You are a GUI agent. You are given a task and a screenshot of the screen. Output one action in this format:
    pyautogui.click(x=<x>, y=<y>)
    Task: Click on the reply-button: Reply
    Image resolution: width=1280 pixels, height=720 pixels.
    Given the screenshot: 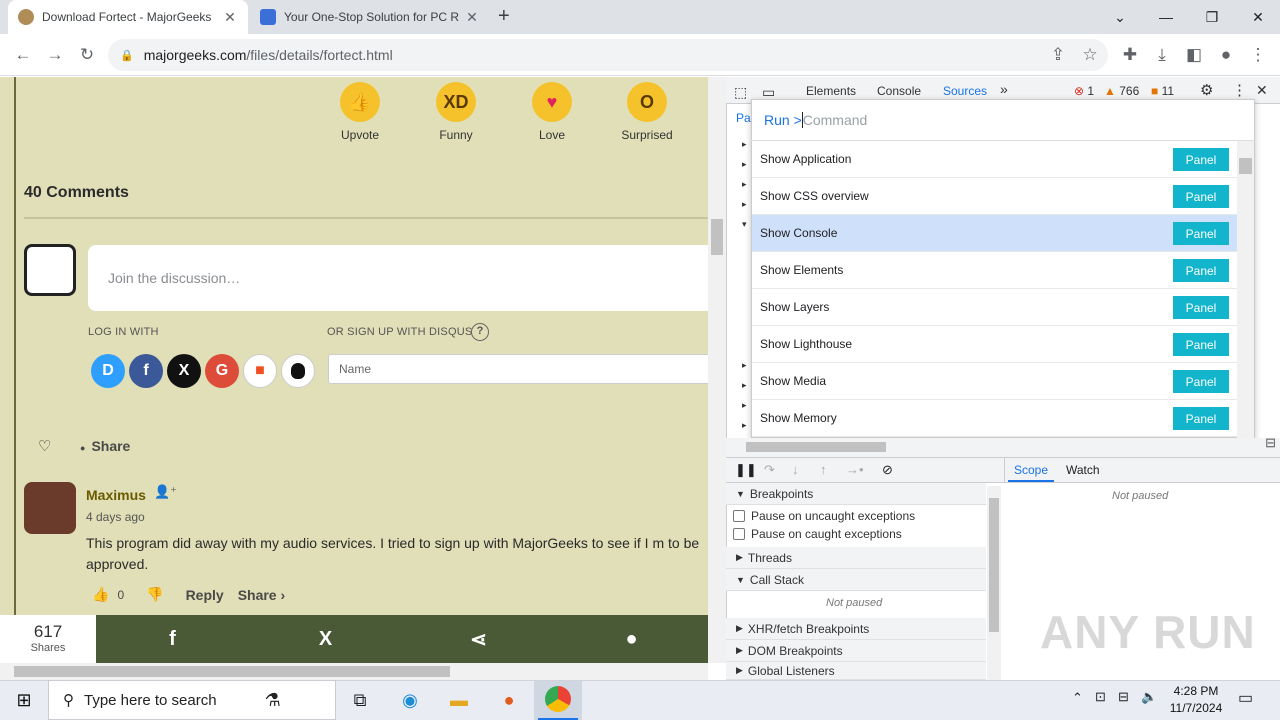 What is the action you would take?
    pyautogui.click(x=205, y=595)
    